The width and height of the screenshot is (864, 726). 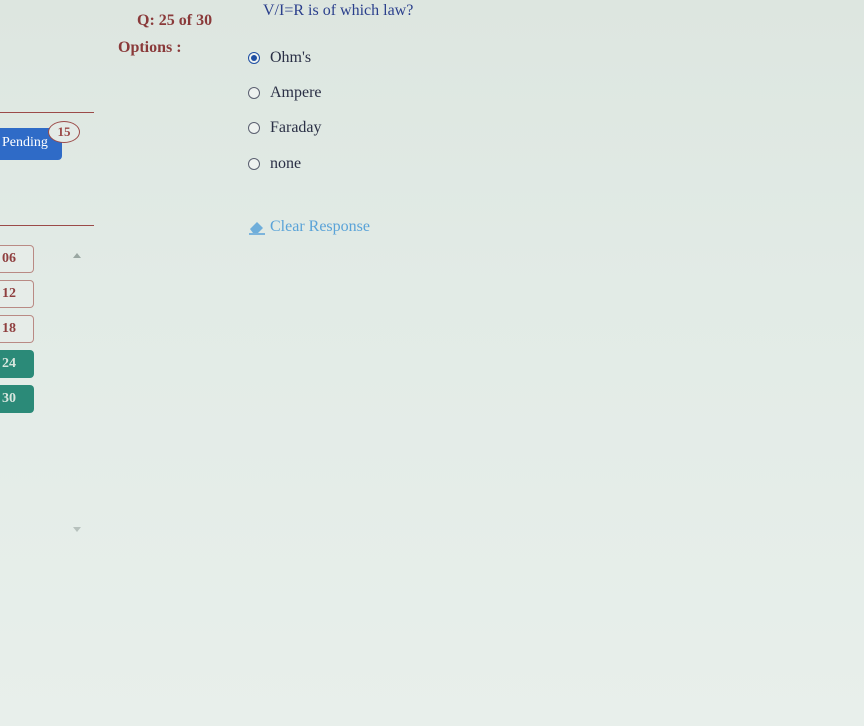 I want to click on option-label: Faraday, so click(x=296, y=127).